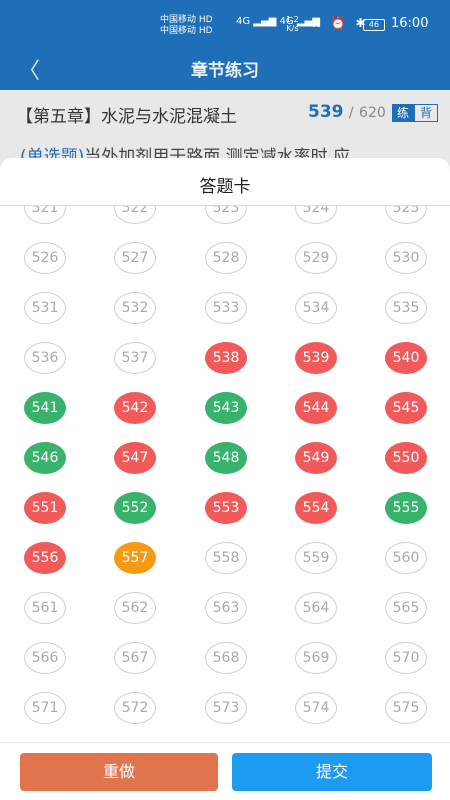  Describe the element at coordinates (406, 608) in the screenshot. I see `question-number-565: 565` at that location.